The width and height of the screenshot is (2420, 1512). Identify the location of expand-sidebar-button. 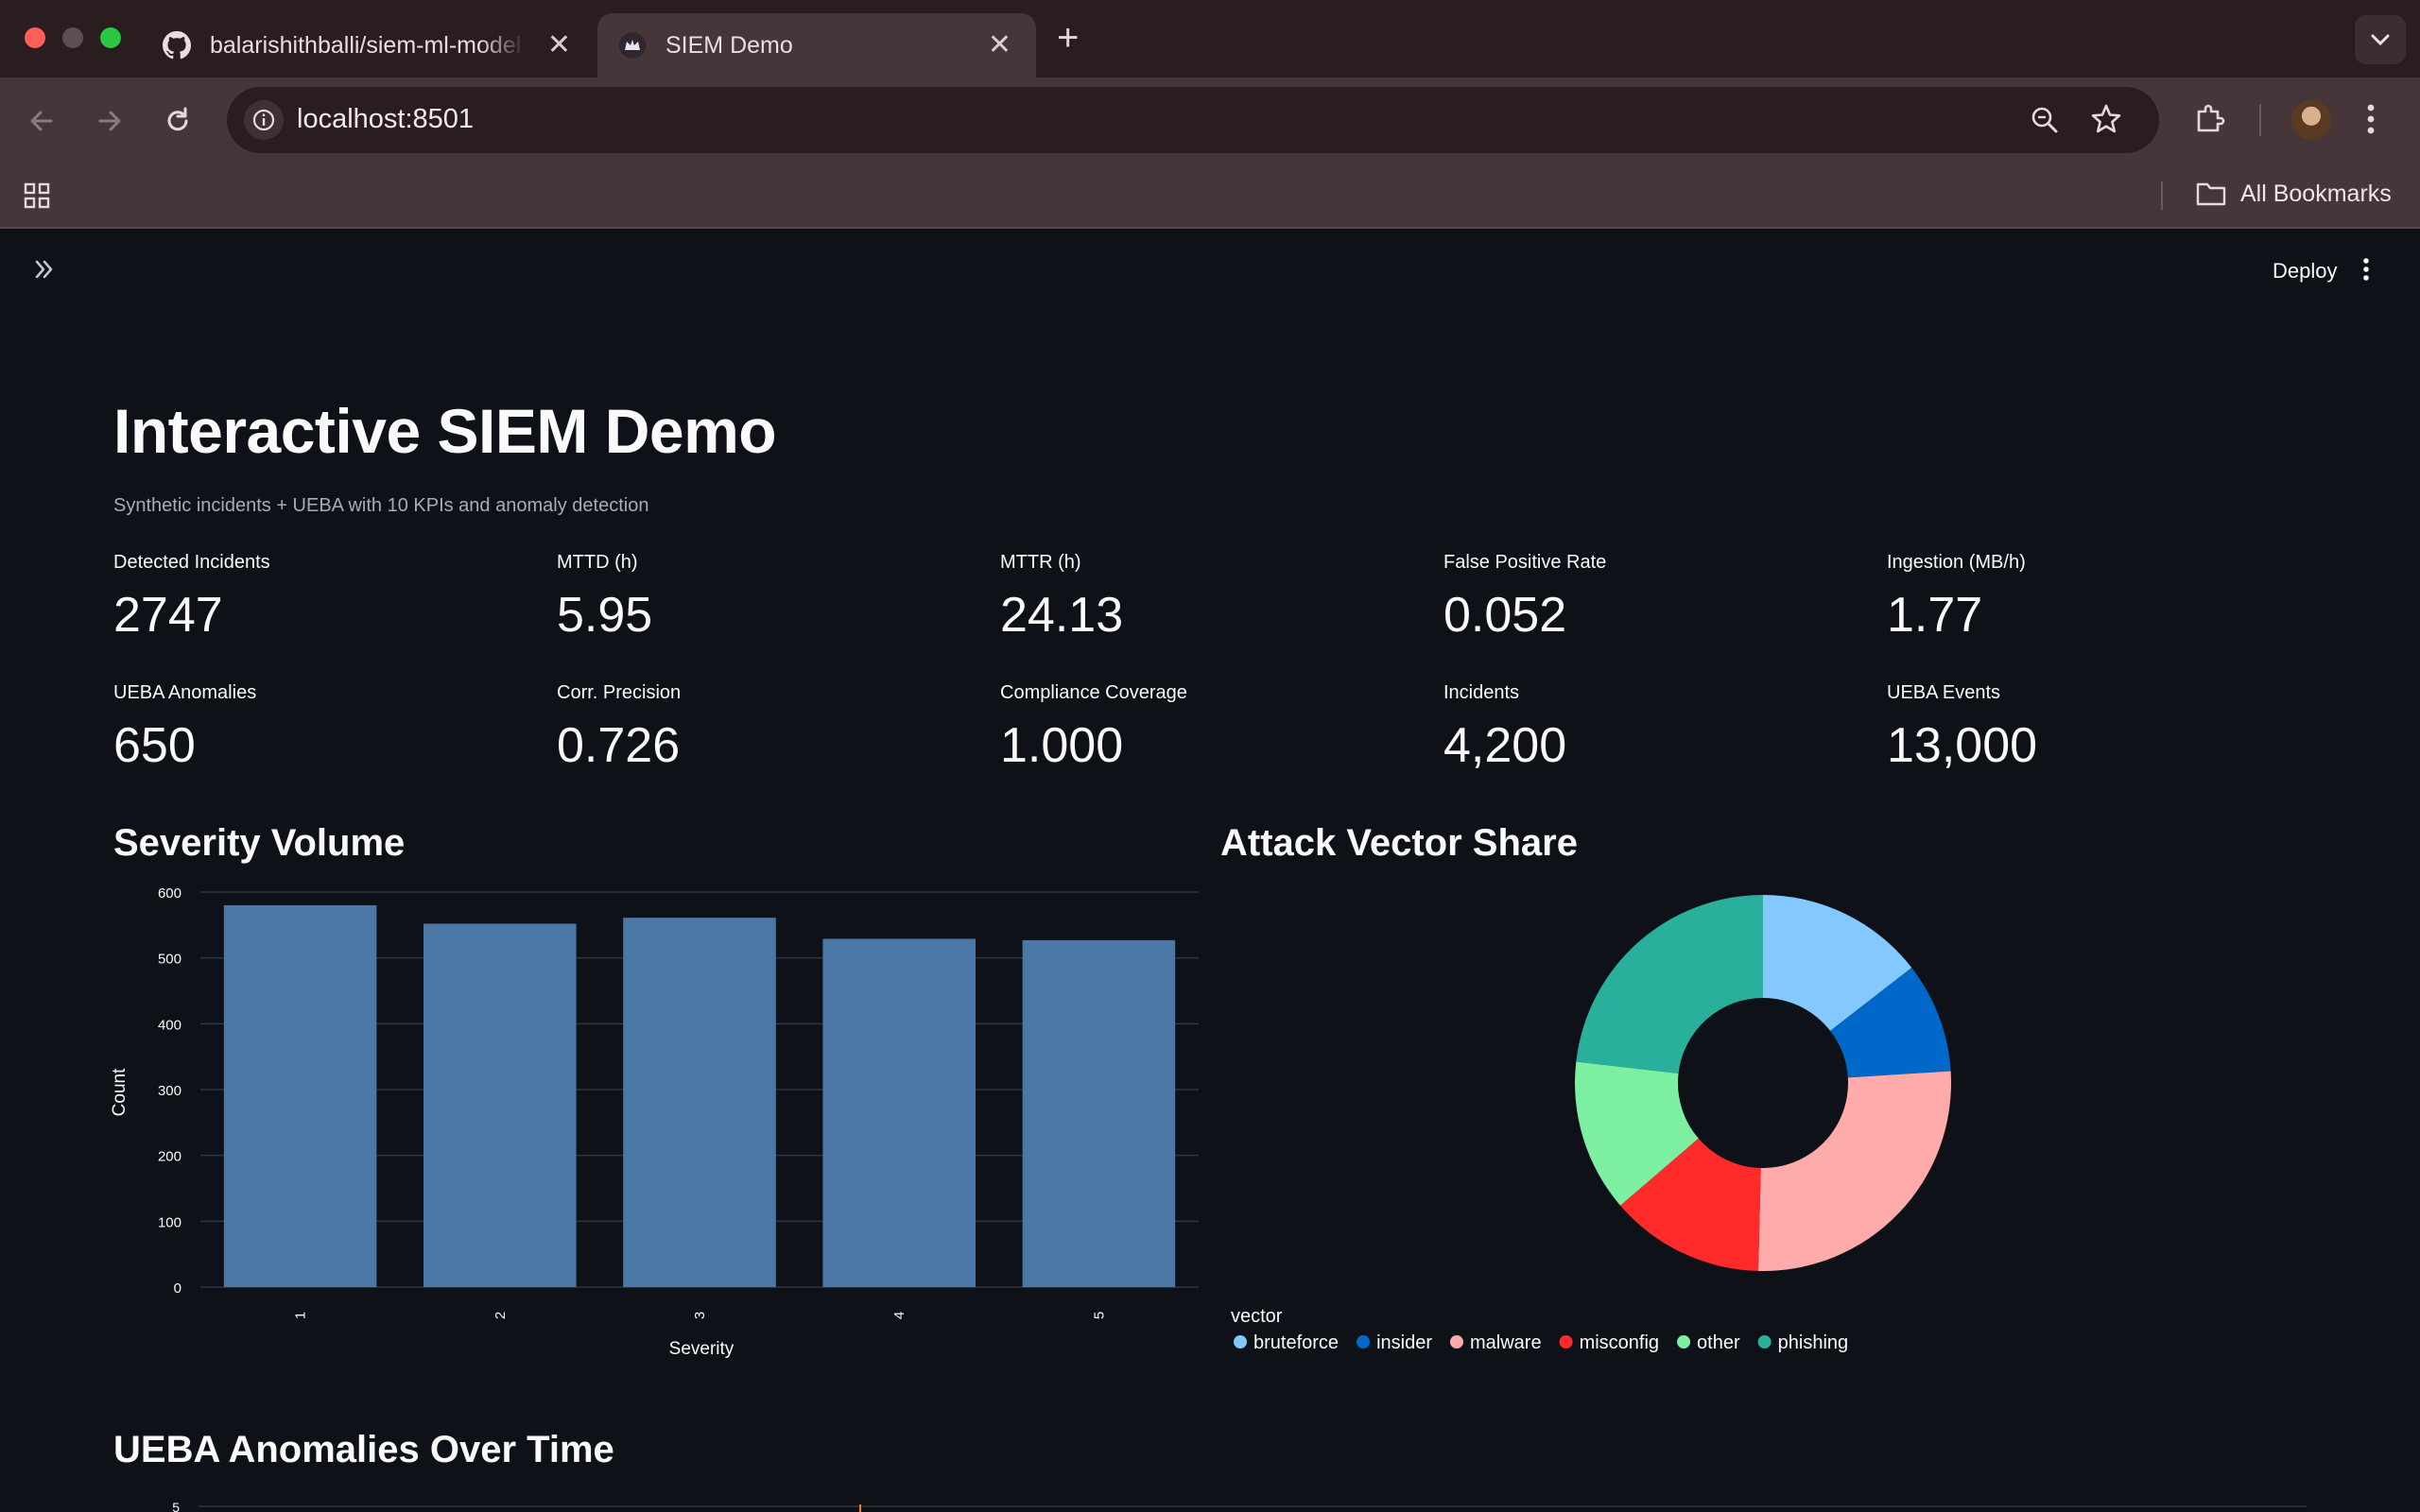
(44, 273).